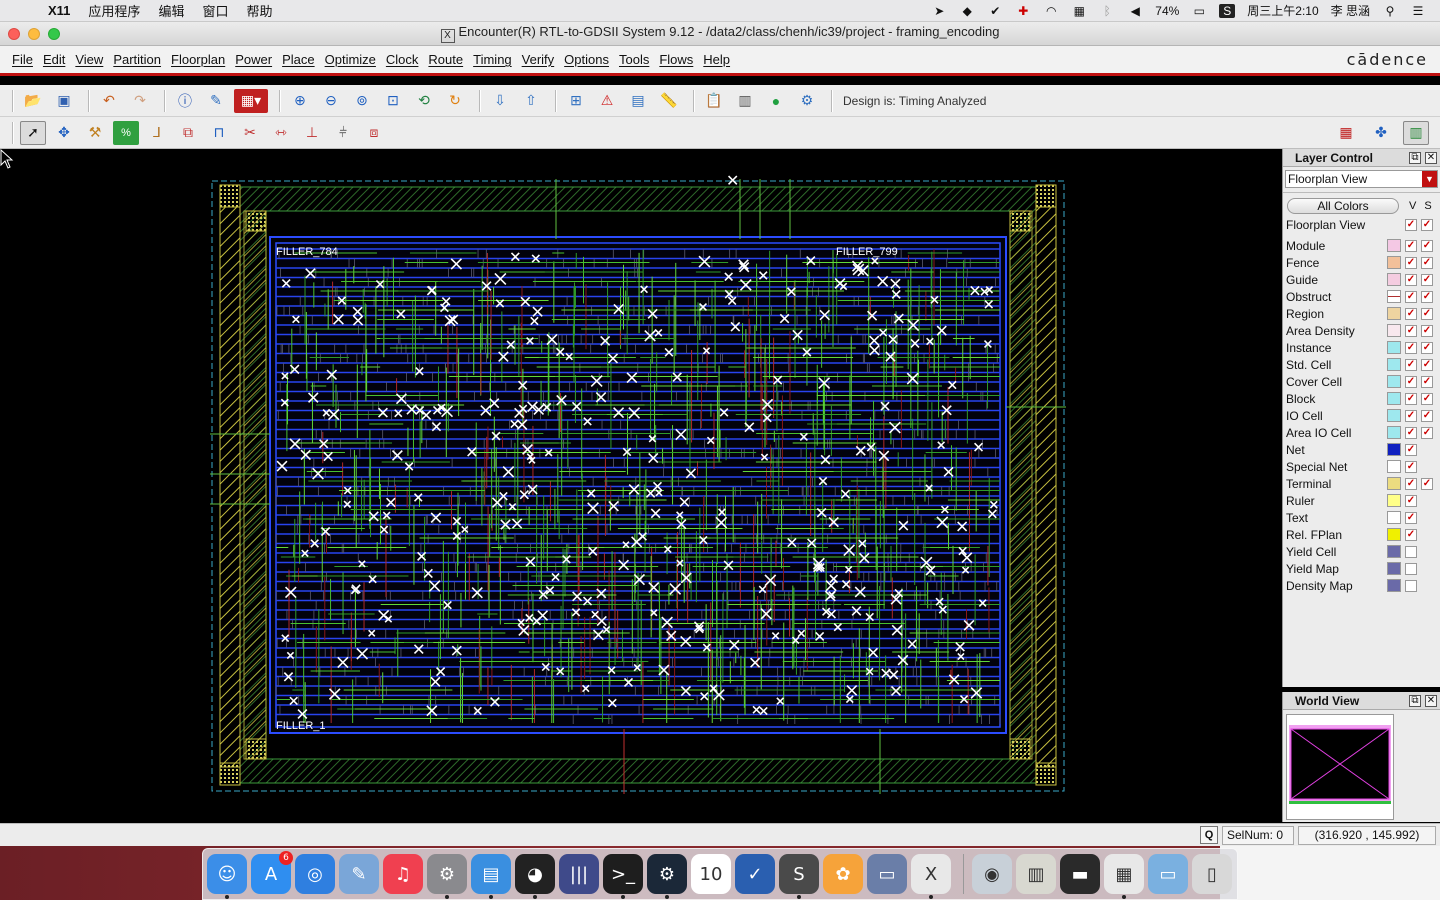 Image resolution: width=1440 pixels, height=900 pixels. Describe the element at coordinates (33, 132) in the screenshot. I see `select-arrow-icon: ➚` at that location.